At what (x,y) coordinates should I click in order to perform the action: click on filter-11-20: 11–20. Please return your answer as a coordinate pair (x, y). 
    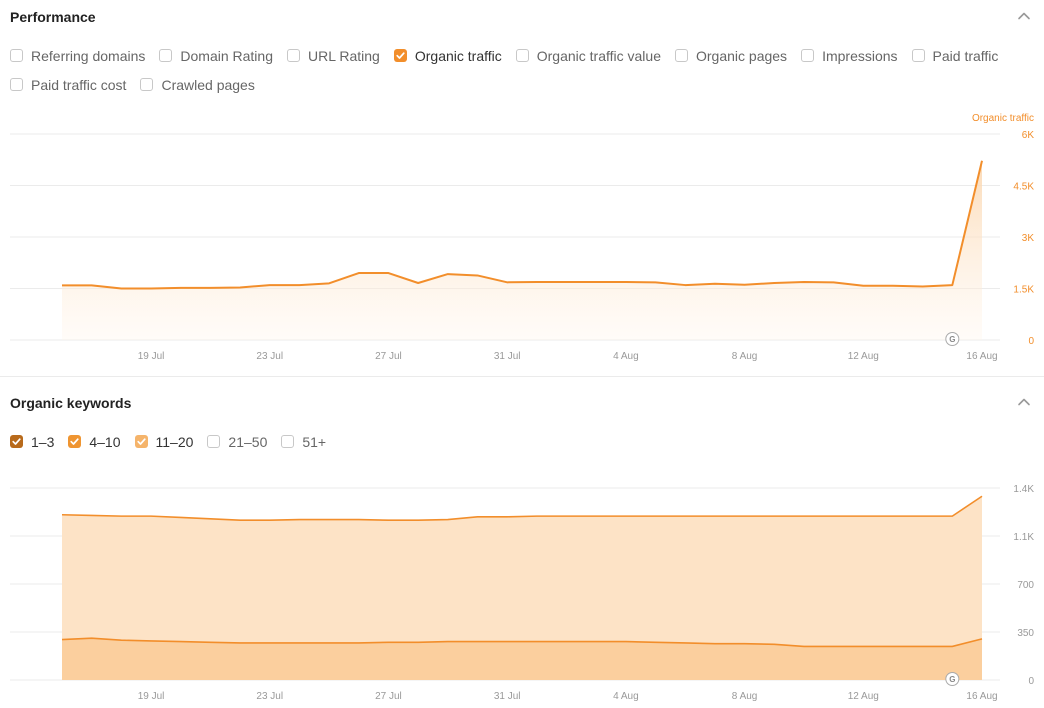
    Looking at the image, I should click on (164, 441).